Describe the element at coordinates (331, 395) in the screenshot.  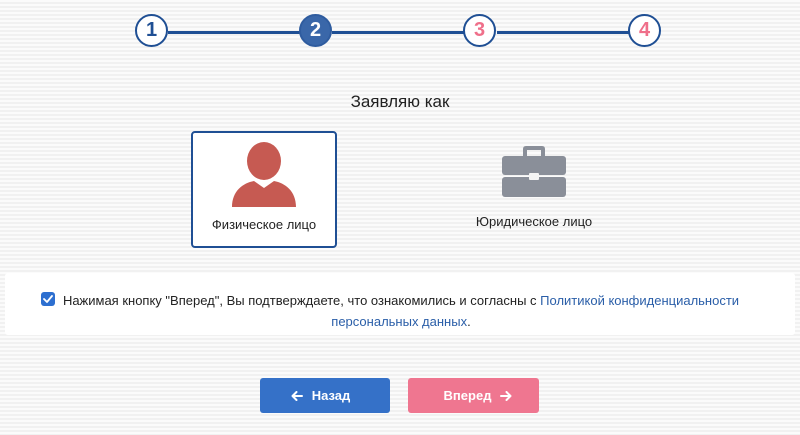
I see `back-button-label: Назад` at that location.